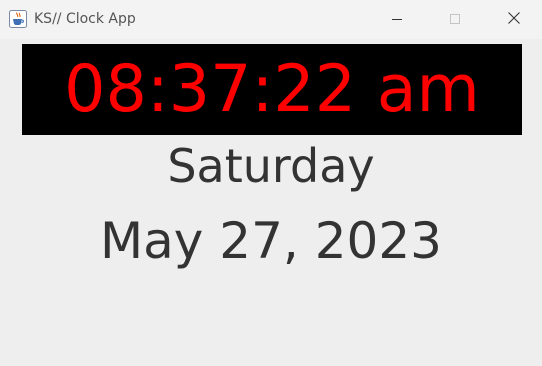  I want to click on close-button, so click(514, 19).